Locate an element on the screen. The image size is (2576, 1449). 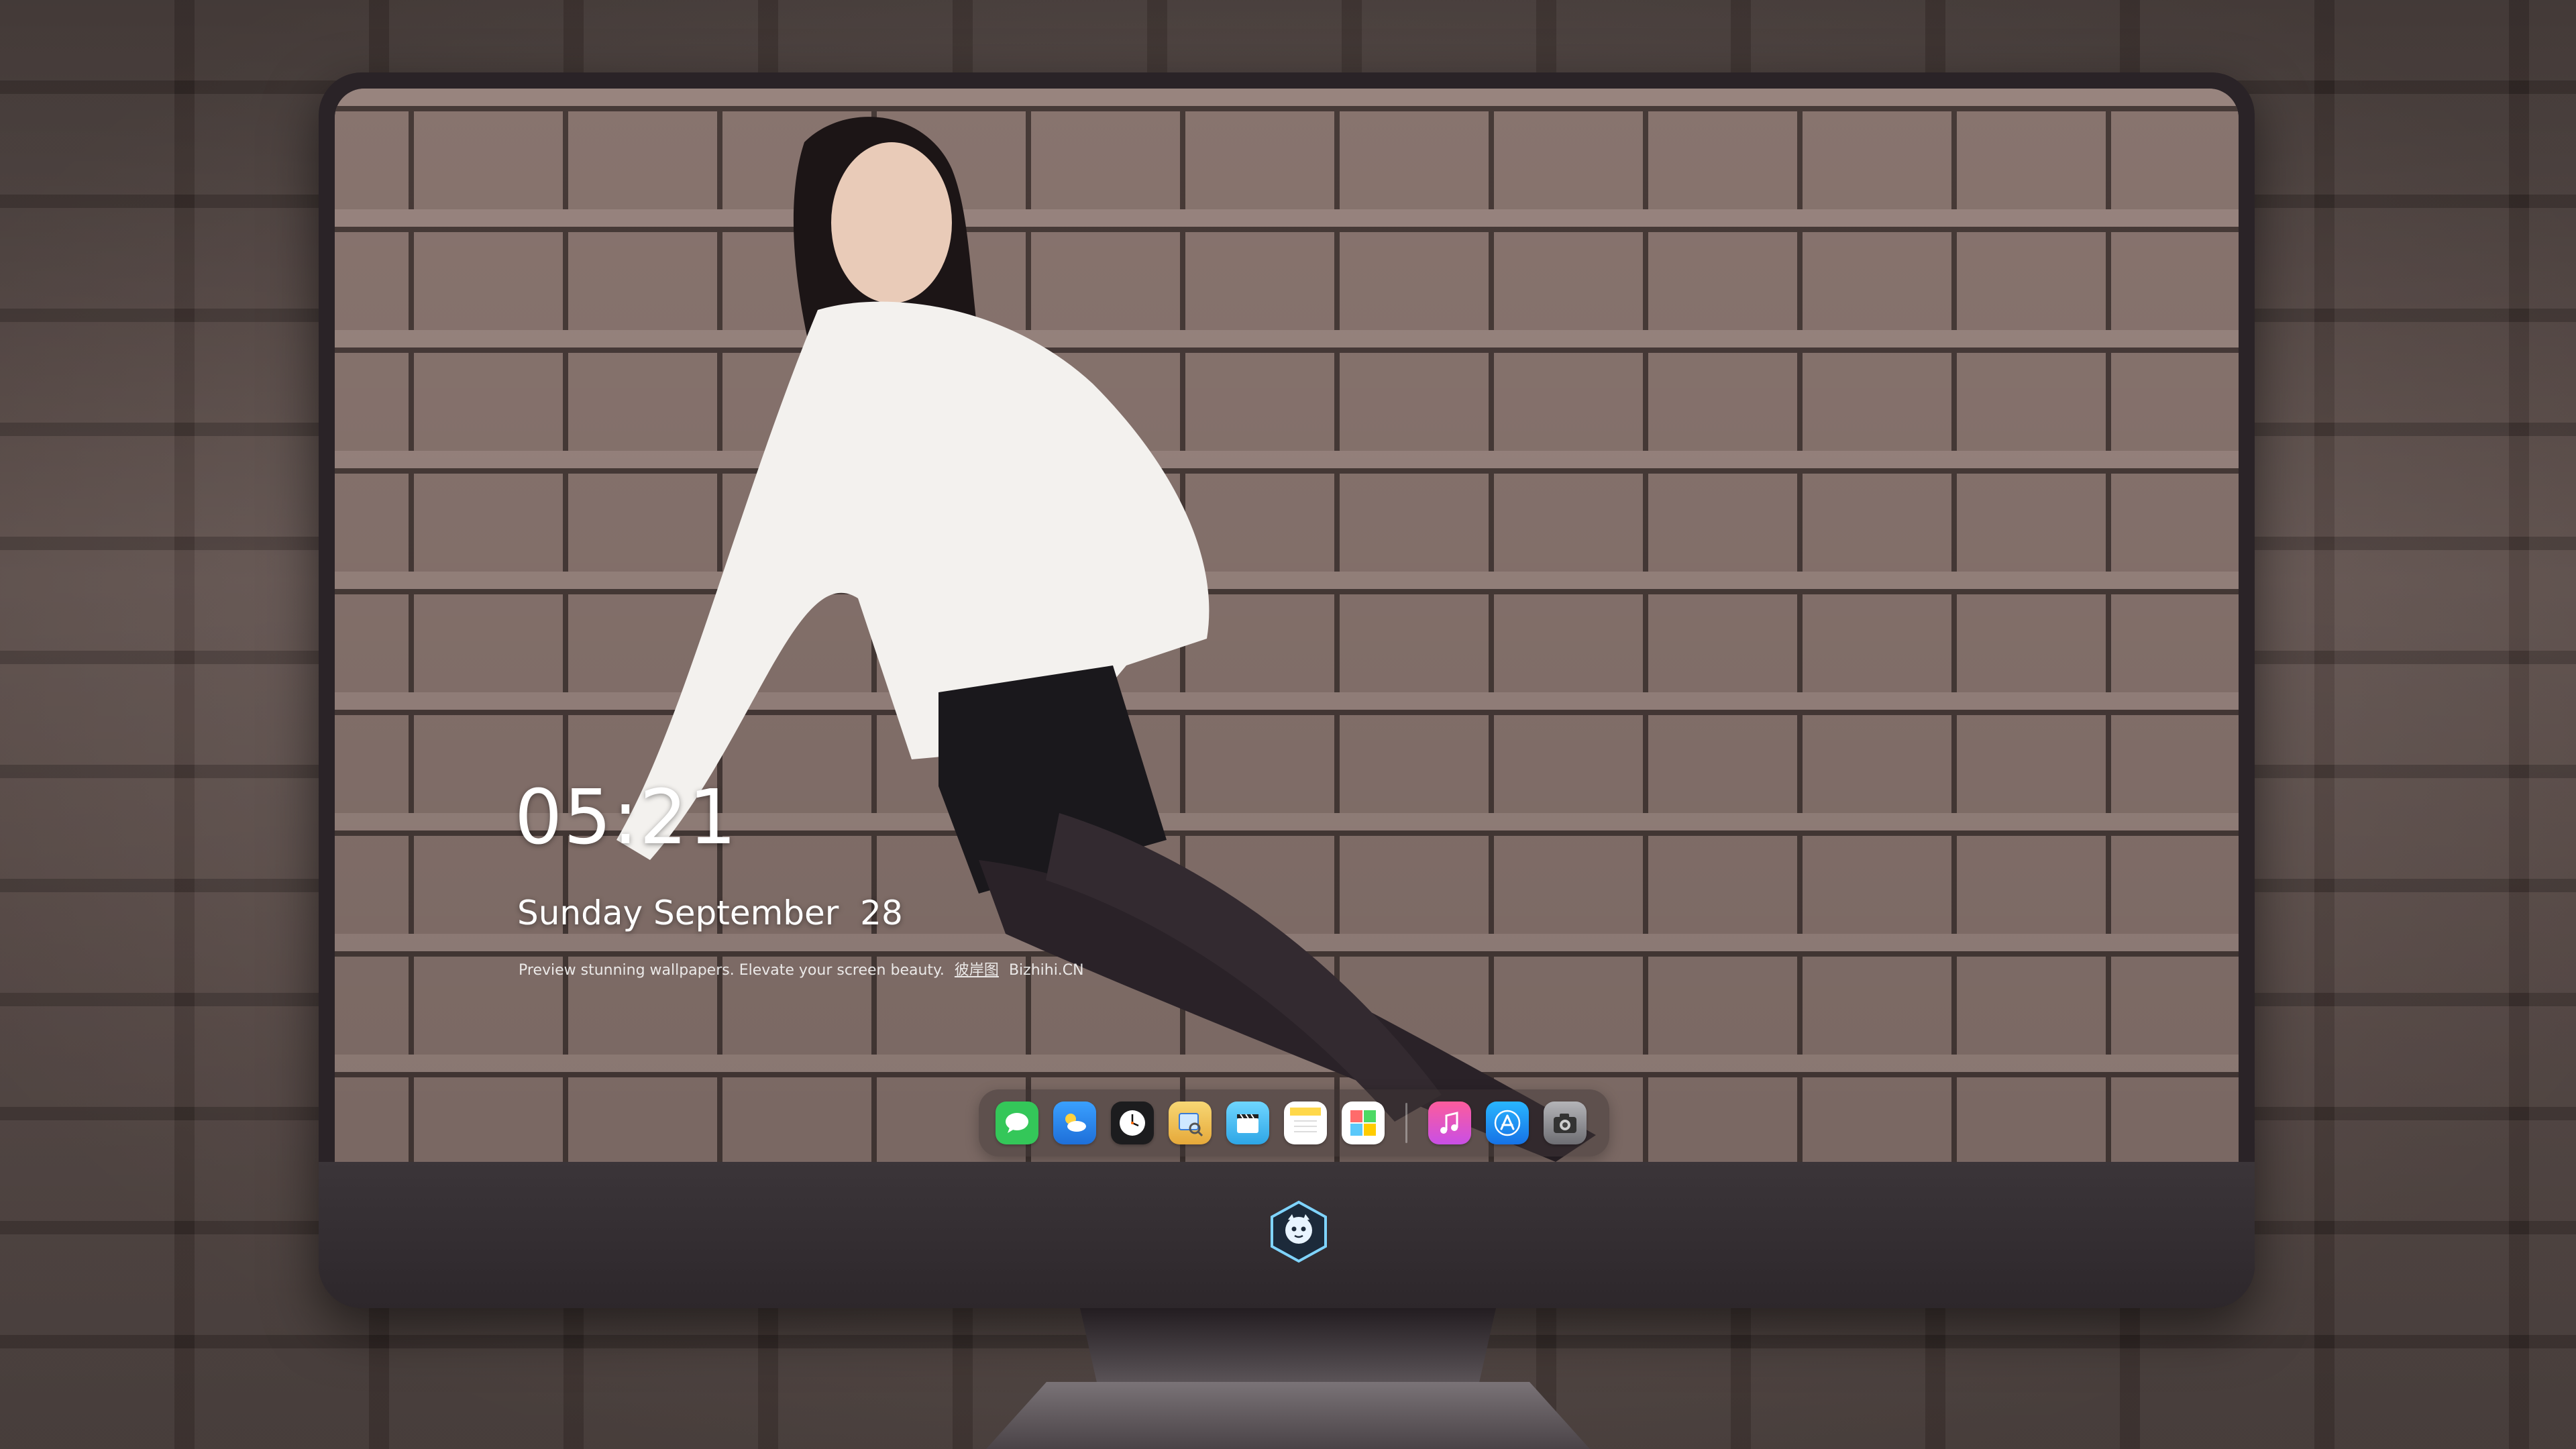
camera-icon is located at coordinates (1565, 1123).